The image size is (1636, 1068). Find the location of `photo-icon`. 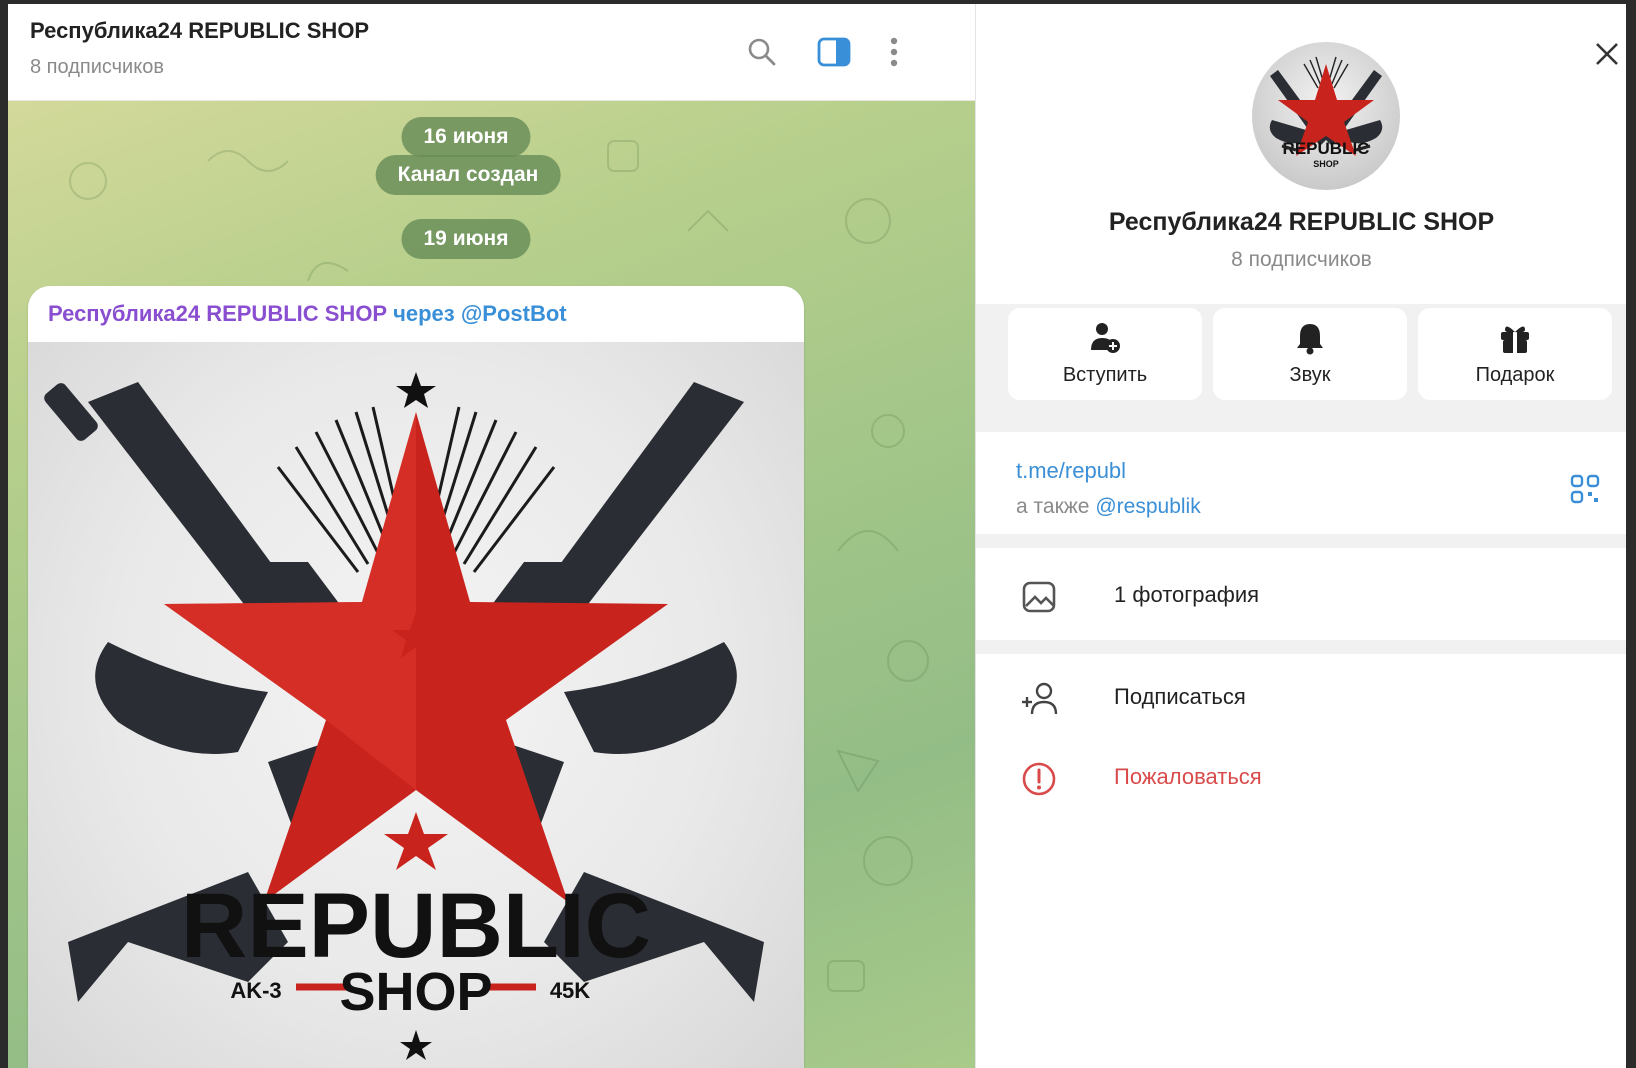

photo-icon is located at coordinates (1039, 597).